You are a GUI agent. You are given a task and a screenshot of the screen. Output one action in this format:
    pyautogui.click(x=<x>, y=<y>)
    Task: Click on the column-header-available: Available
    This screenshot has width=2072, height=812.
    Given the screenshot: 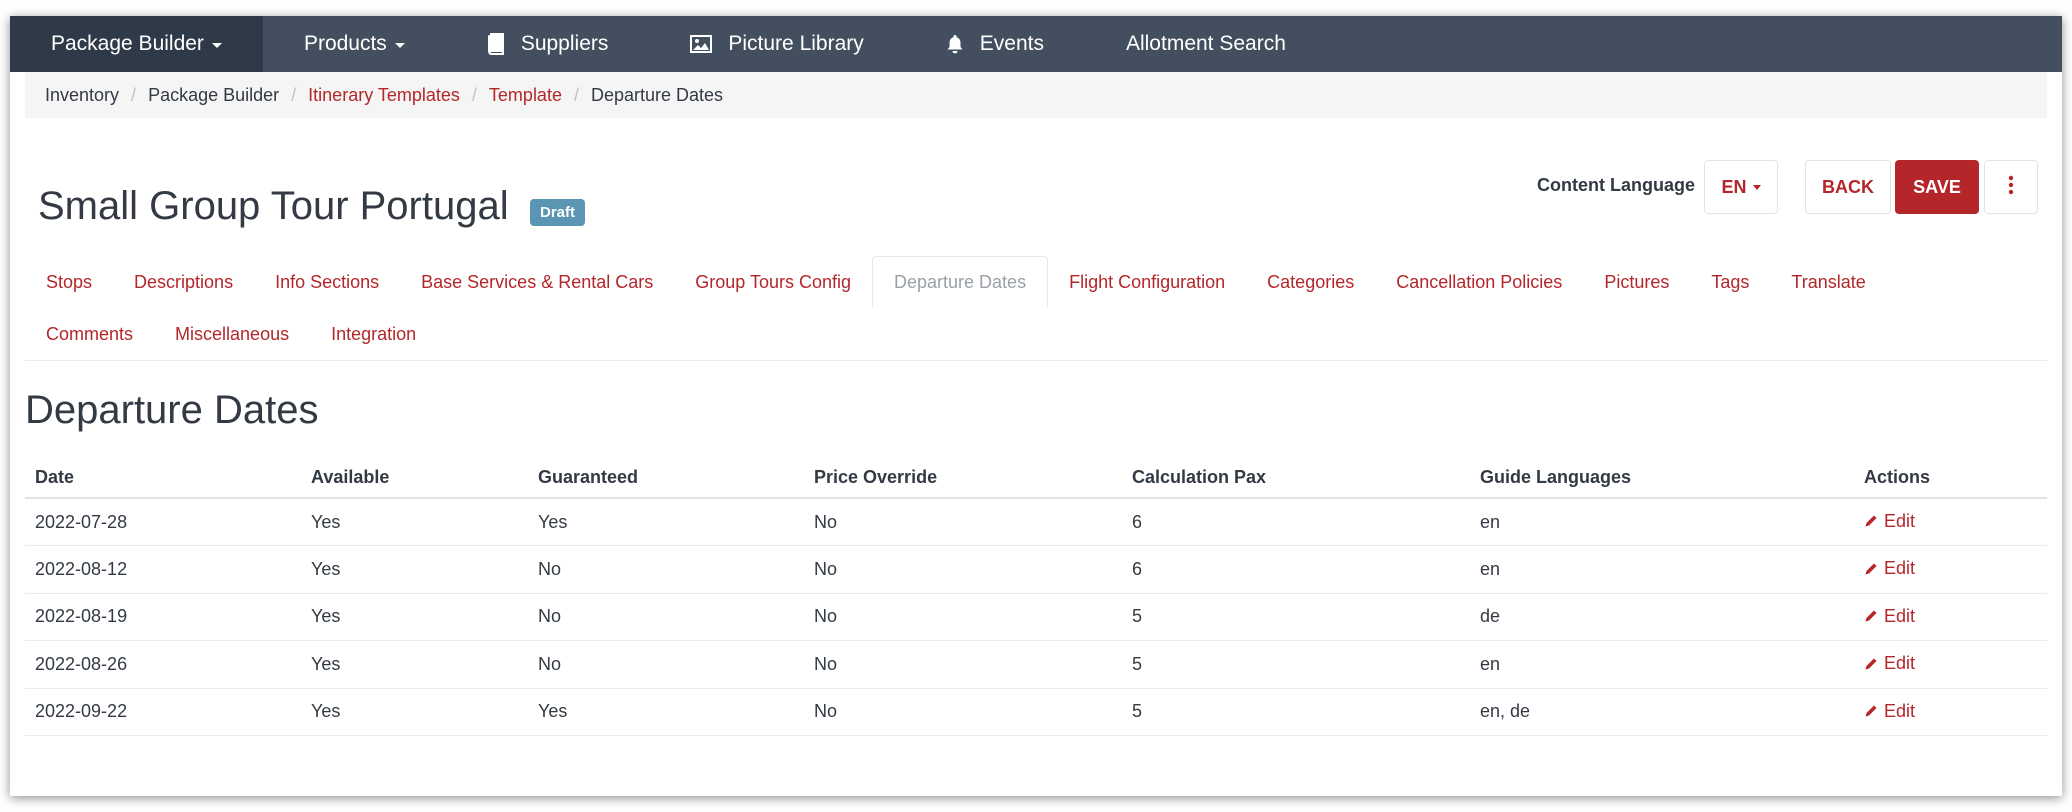 What is the action you would take?
    pyautogui.click(x=414, y=478)
    